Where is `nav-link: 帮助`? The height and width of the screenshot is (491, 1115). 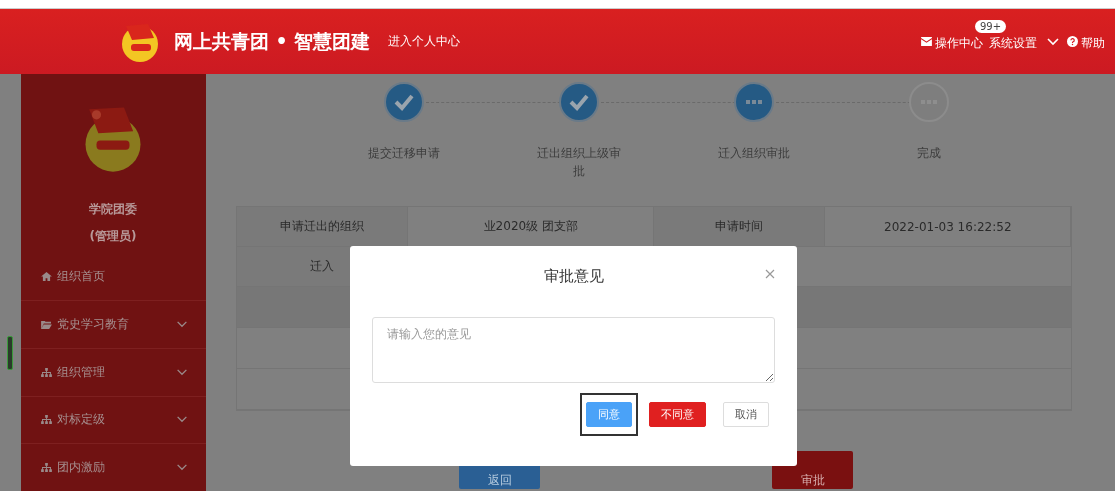
nav-link: 帮助 is located at coordinates (1093, 42).